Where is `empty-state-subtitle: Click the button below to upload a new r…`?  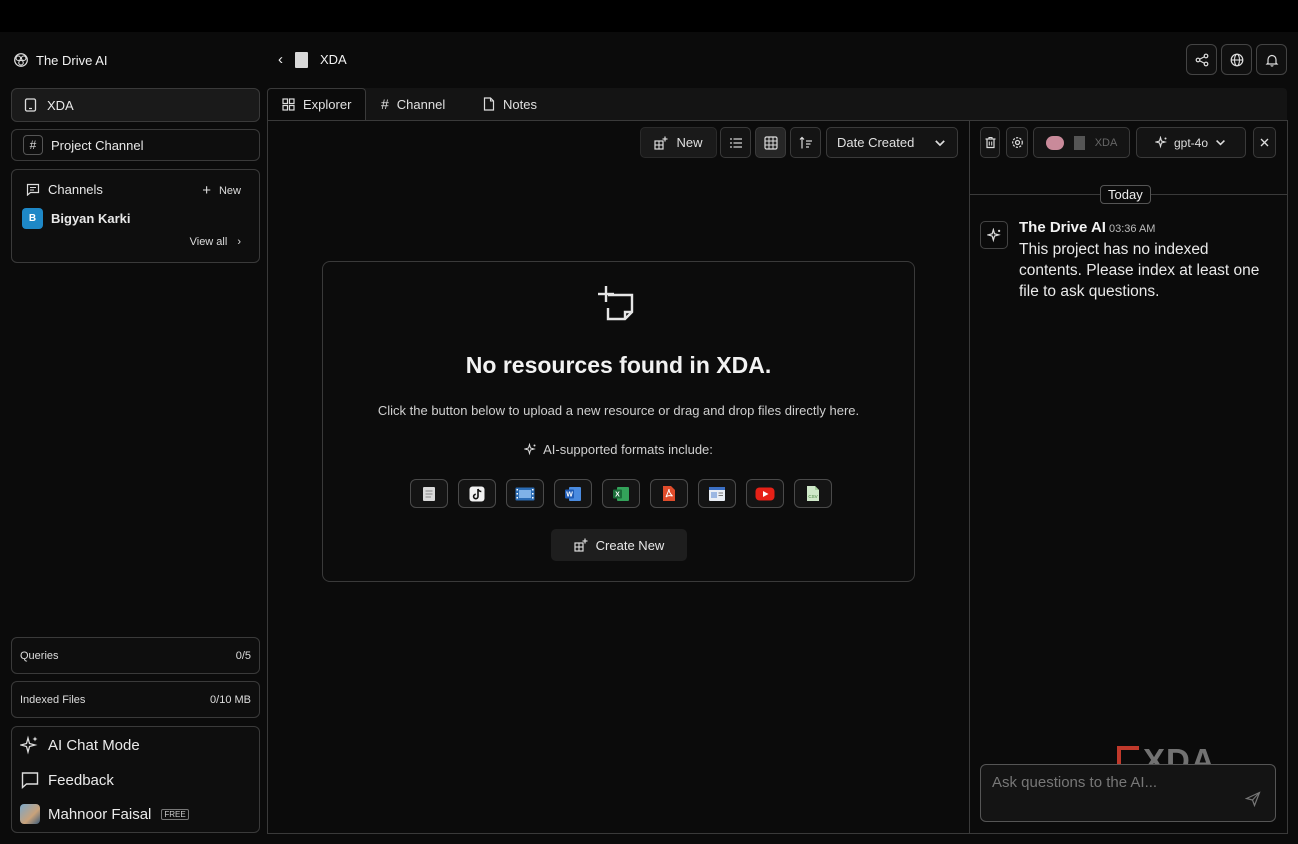
empty-state-subtitle: Click the button below to upload a new r… is located at coordinates (618, 410).